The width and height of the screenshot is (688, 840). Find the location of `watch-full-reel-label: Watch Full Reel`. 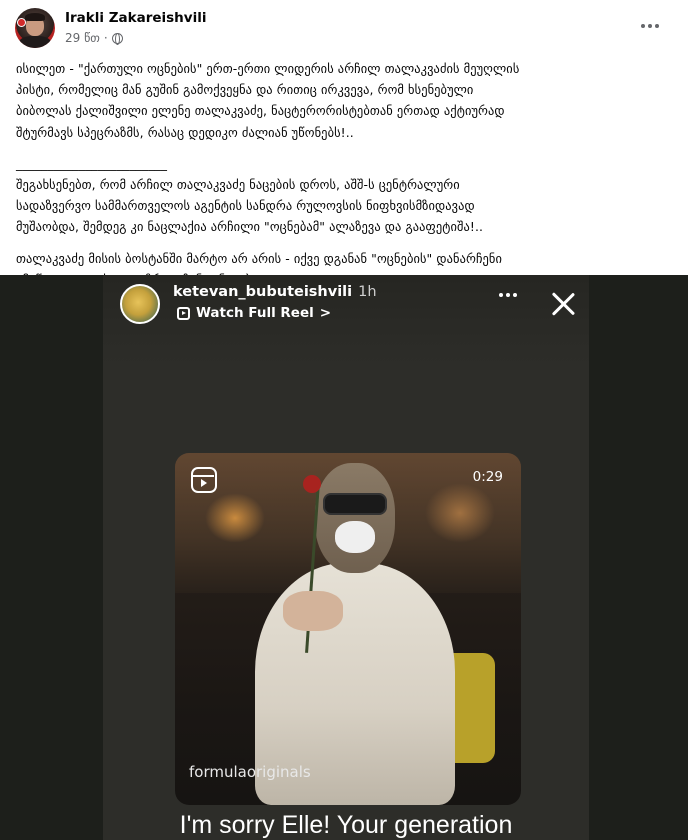

watch-full-reel-label: Watch Full Reel is located at coordinates (255, 313).